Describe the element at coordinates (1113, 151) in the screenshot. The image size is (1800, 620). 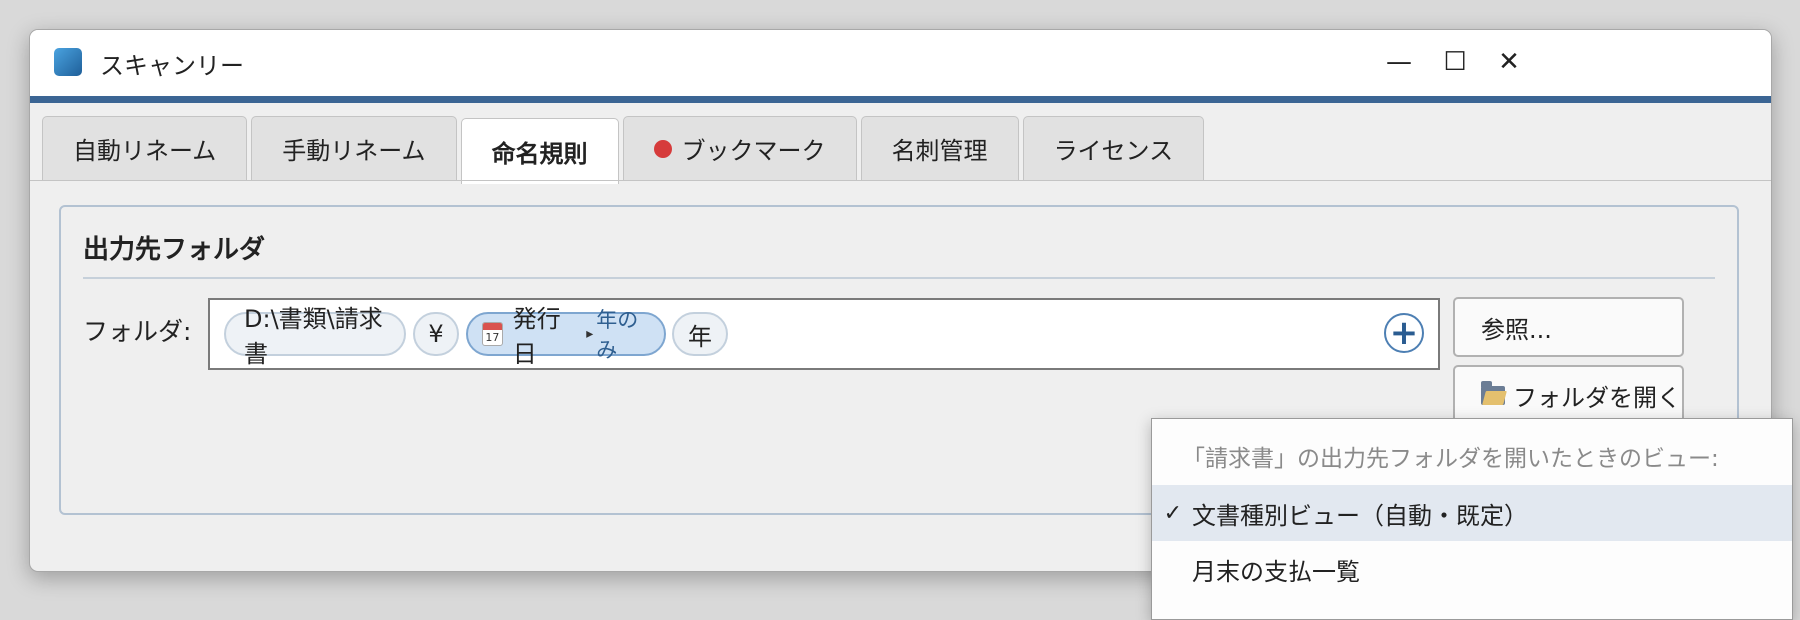
I see `tab-label: ライセンス` at that location.